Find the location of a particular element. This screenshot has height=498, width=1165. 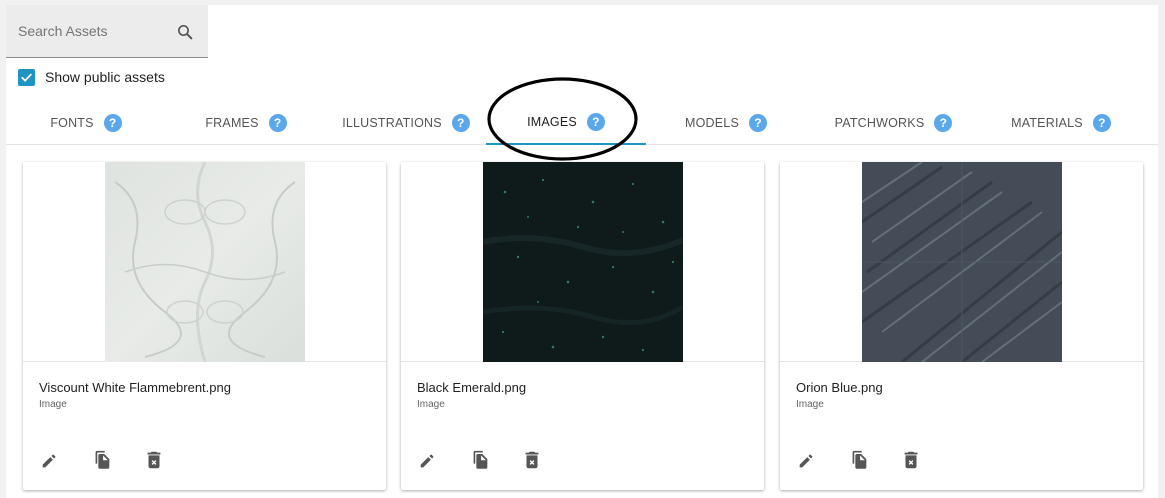

search-box is located at coordinates (107, 31).